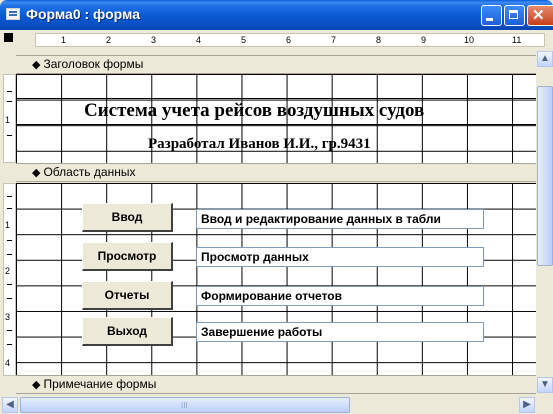  What do you see at coordinates (340, 296) in the screenshot?
I see `reports-description-label: Формирование отчетов` at bounding box center [340, 296].